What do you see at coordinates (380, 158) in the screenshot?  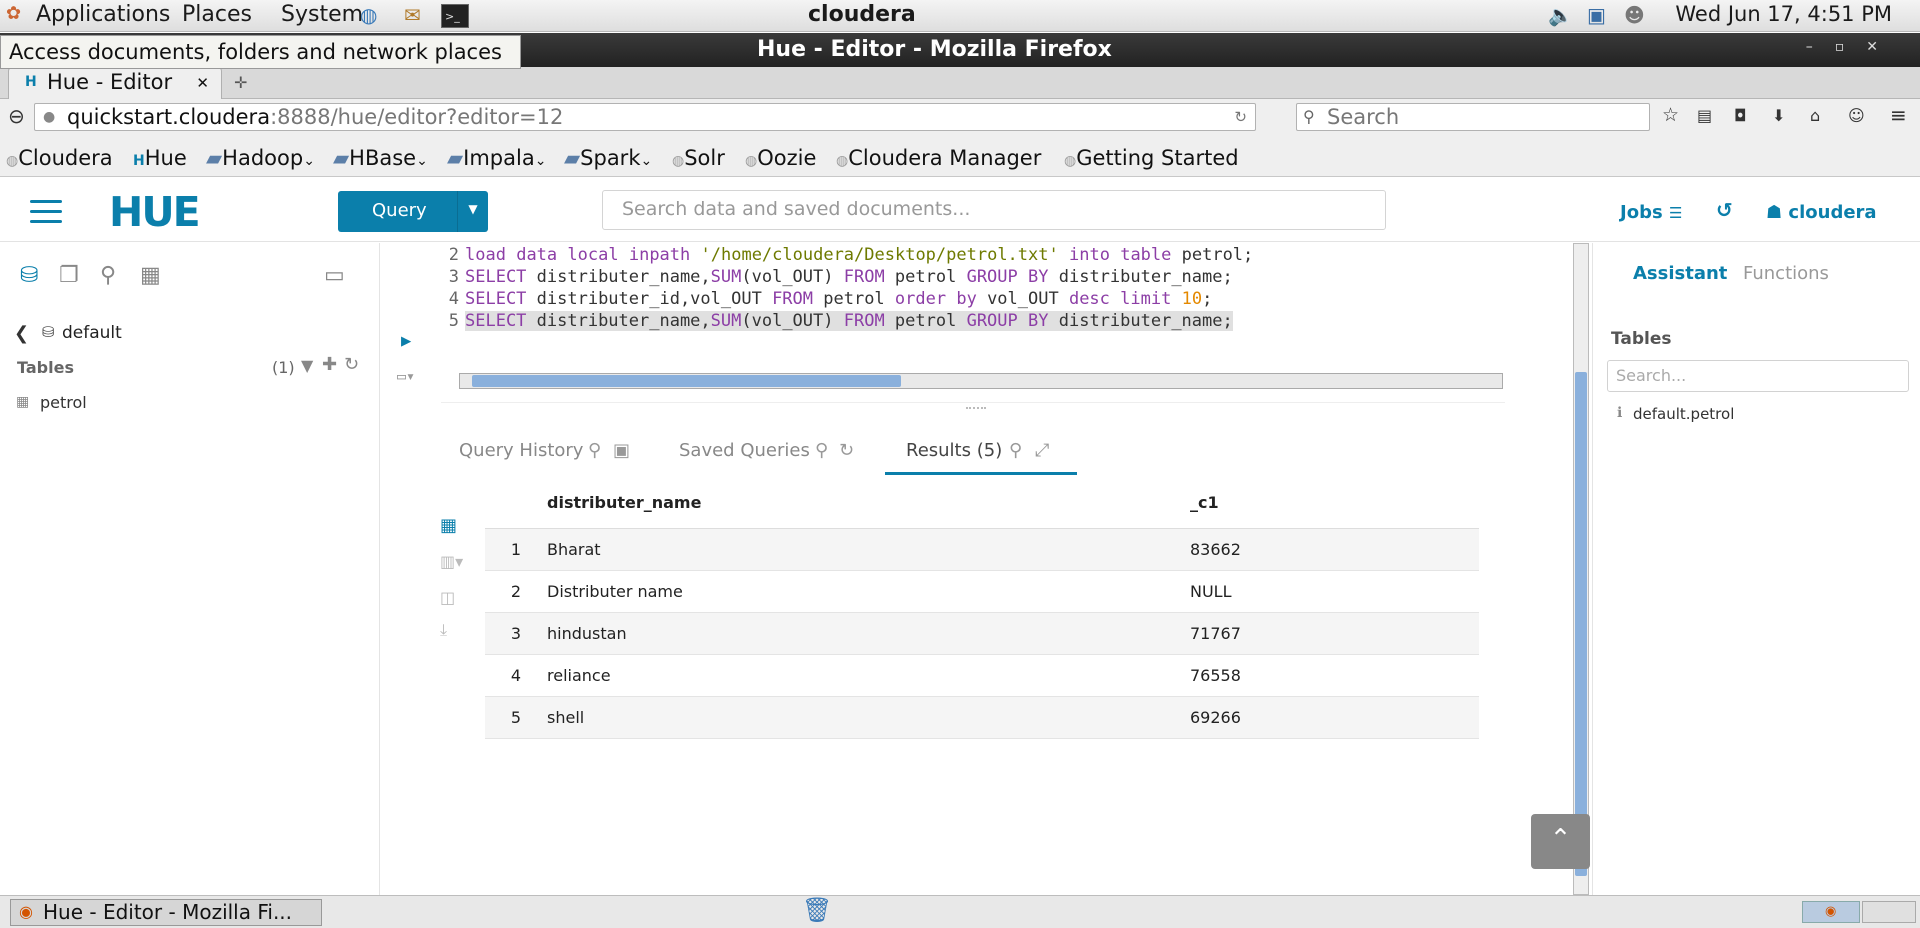 I see `bookmark-folder-hbase: ▰HBase⌄` at bounding box center [380, 158].